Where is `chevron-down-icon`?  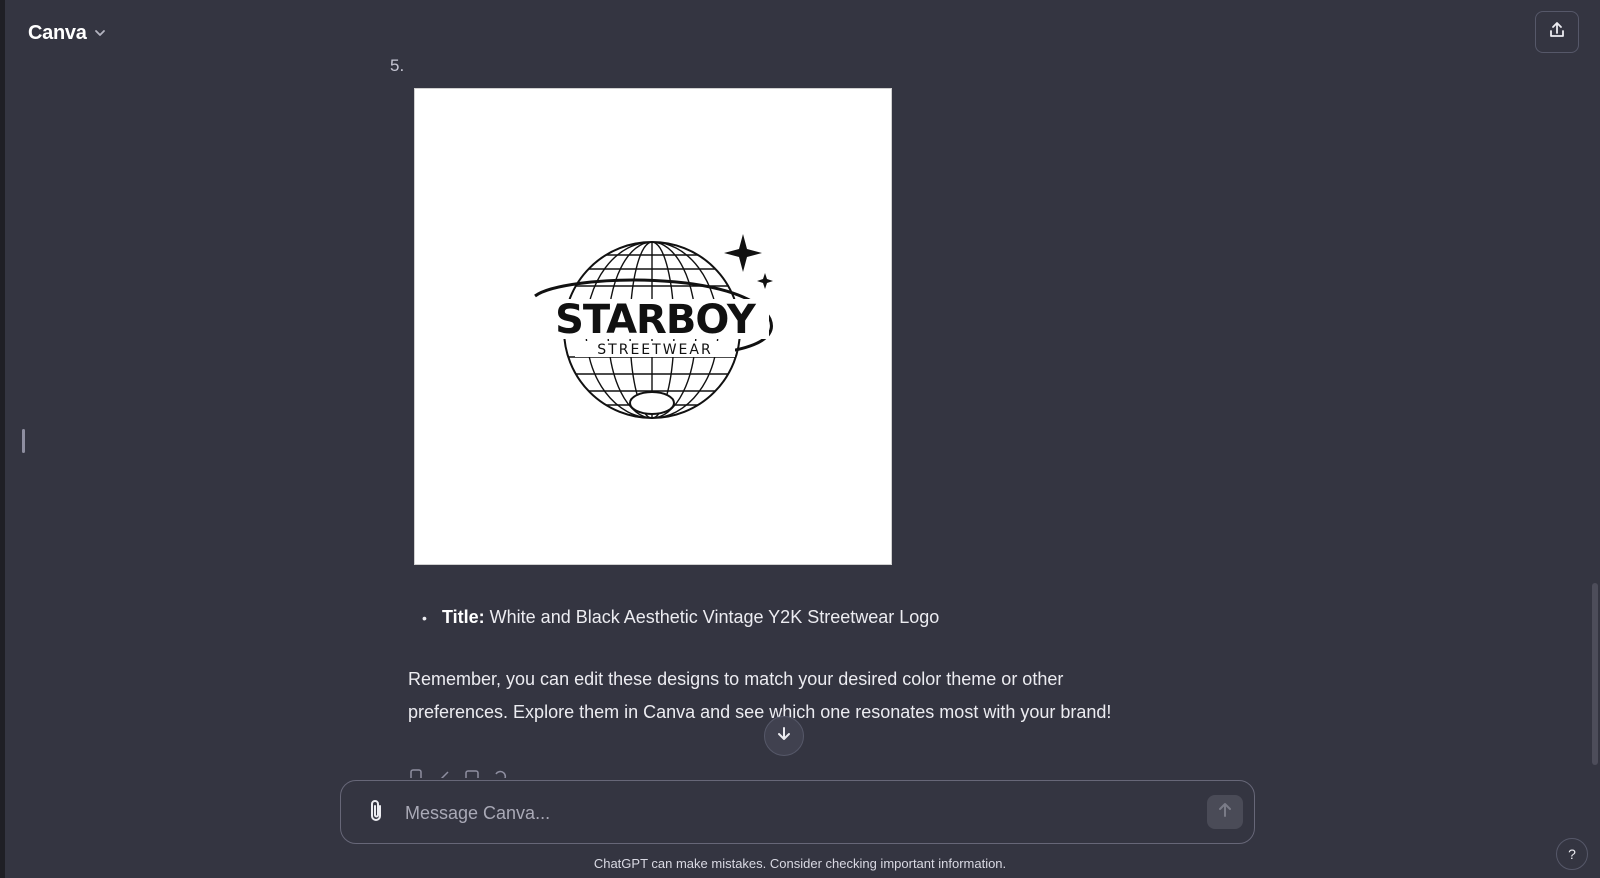 chevron-down-icon is located at coordinates (100, 33).